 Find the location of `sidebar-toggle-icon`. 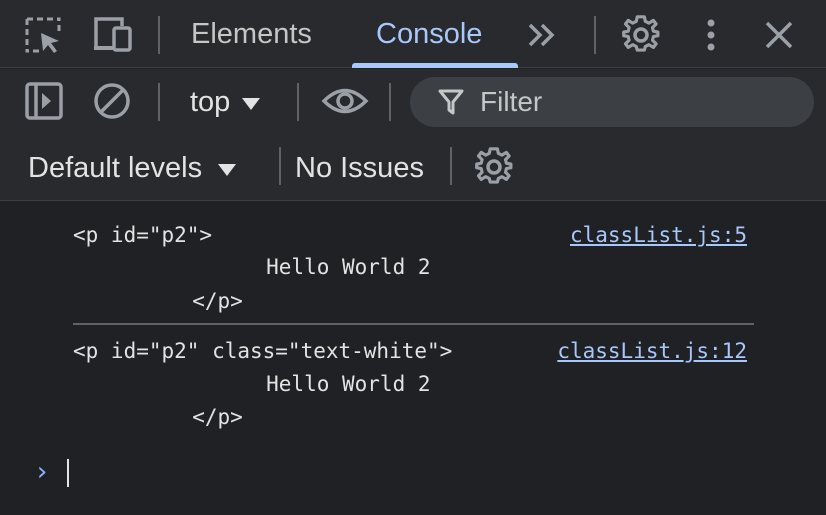

sidebar-toggle-icon is located at coordinates (44, 101).